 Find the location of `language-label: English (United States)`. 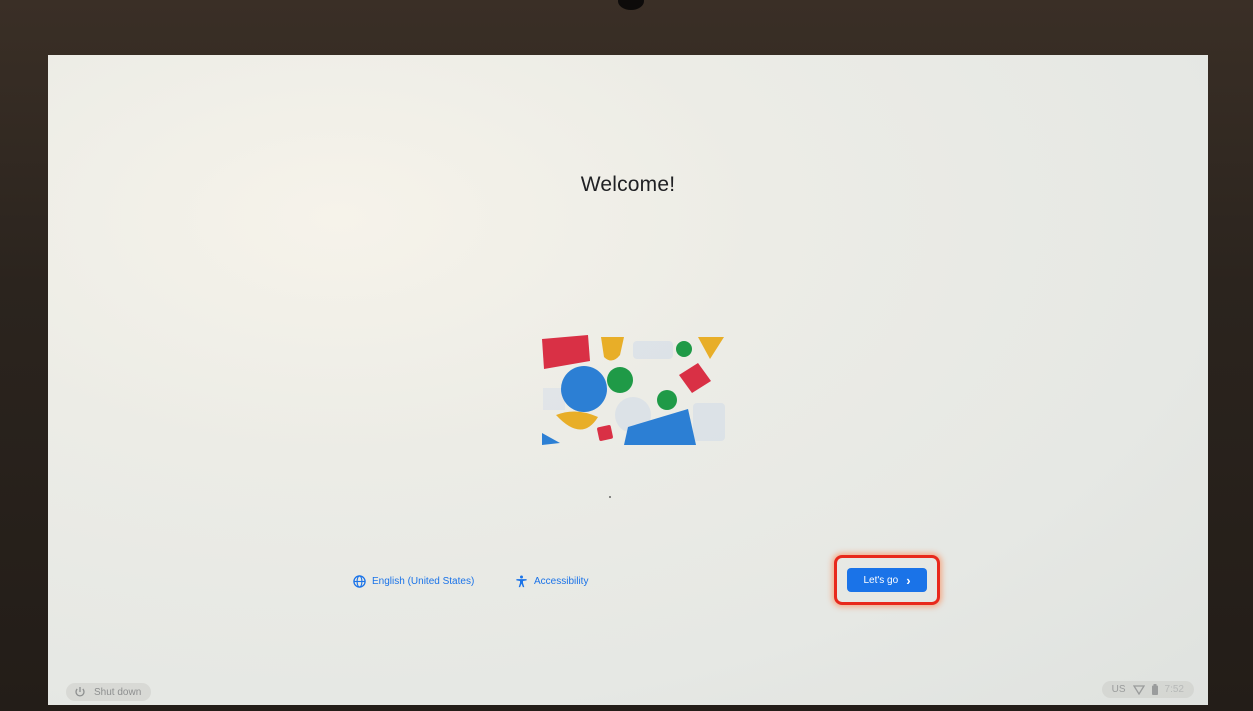

language-label: English (United States) is located at coordinates (423, 581).